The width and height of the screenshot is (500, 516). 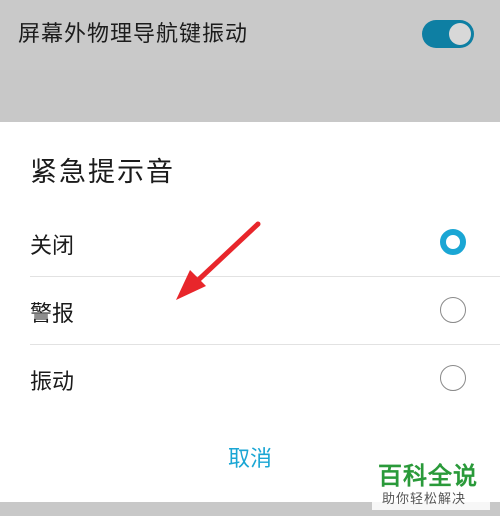 What do you see at coordinates (102, 172) in the screenshot?
I see `dialog-title: 紧急提示音` at bounding box center [102, 172].